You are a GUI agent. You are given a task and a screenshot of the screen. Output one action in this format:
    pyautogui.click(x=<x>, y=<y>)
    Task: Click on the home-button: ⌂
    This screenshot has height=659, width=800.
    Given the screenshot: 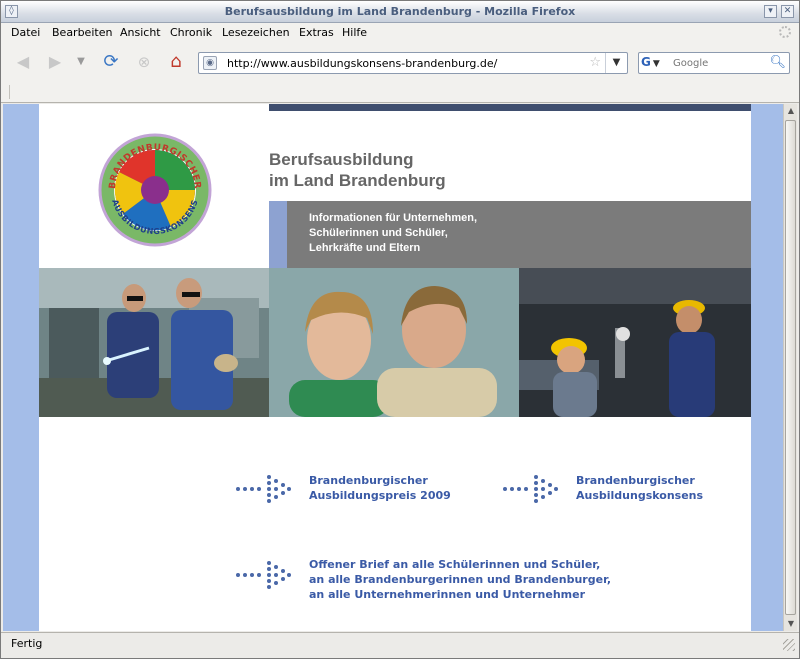 What is the action you would take?
    pyautogui.click(x=176, y=62)
    